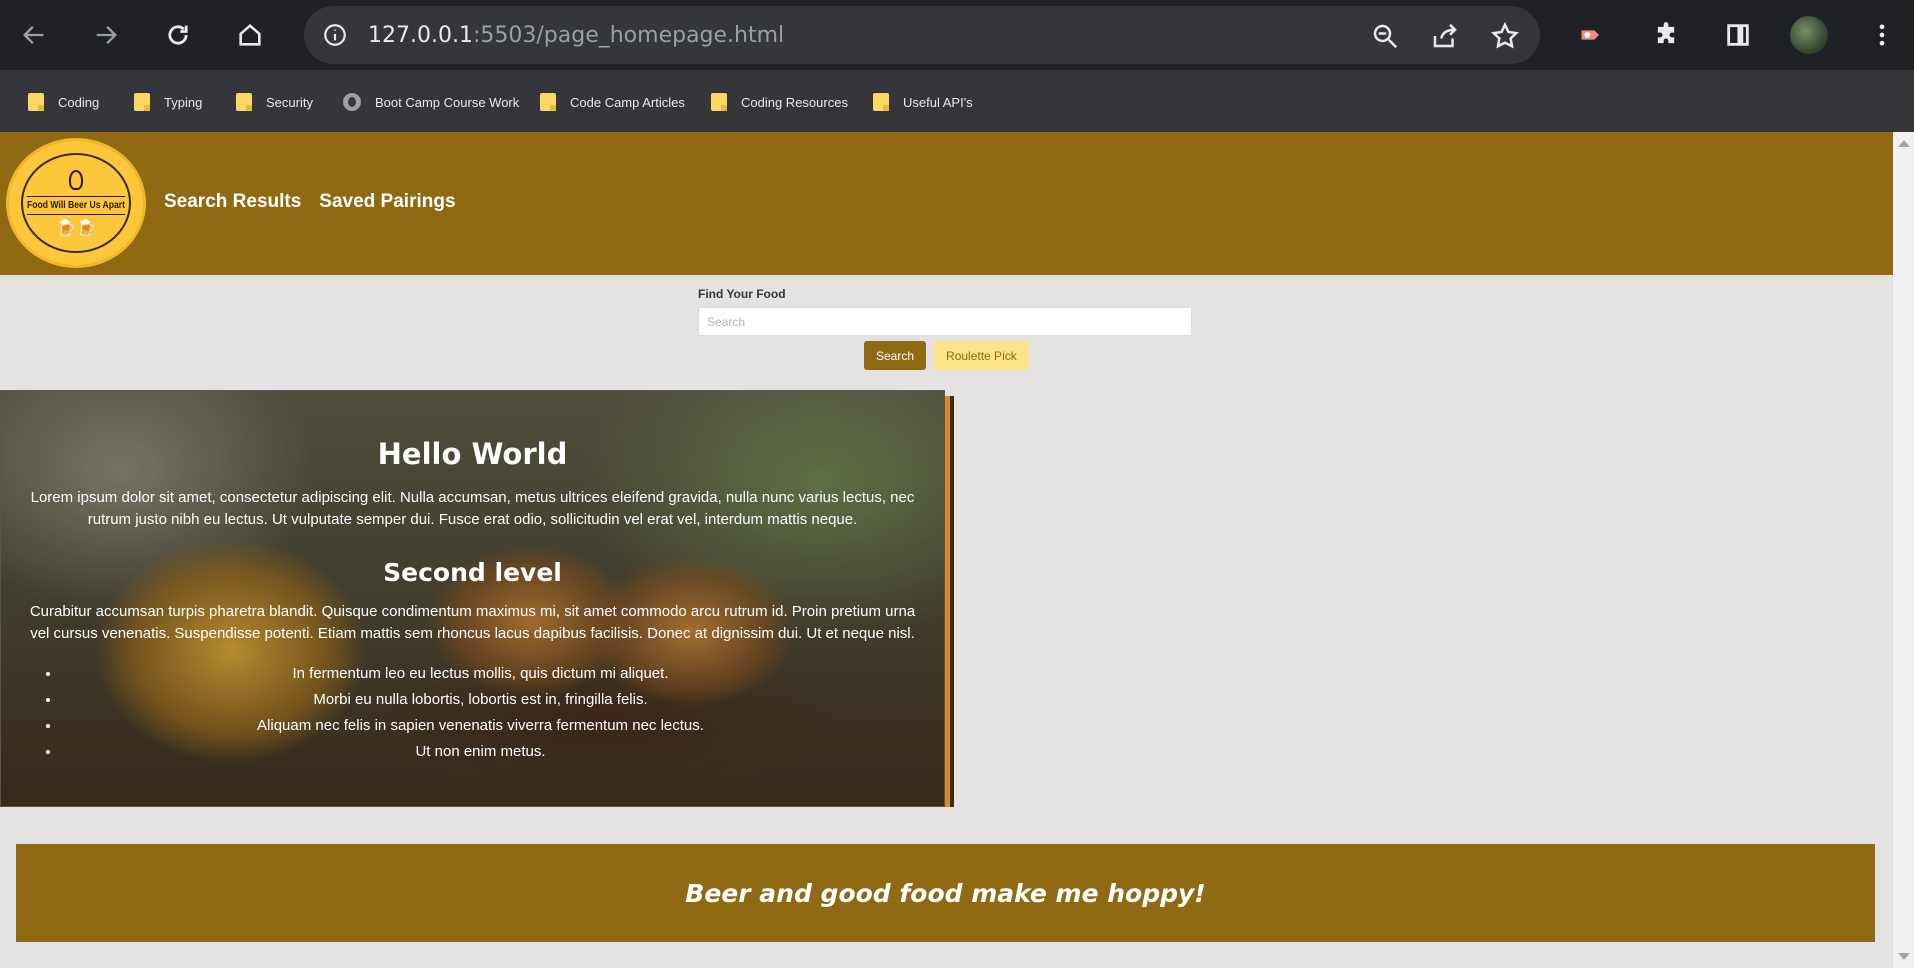 This screenshot has height=968, width=1914. I want to click on main-nav: Search Results Saved Pairings, so click(310, 202).